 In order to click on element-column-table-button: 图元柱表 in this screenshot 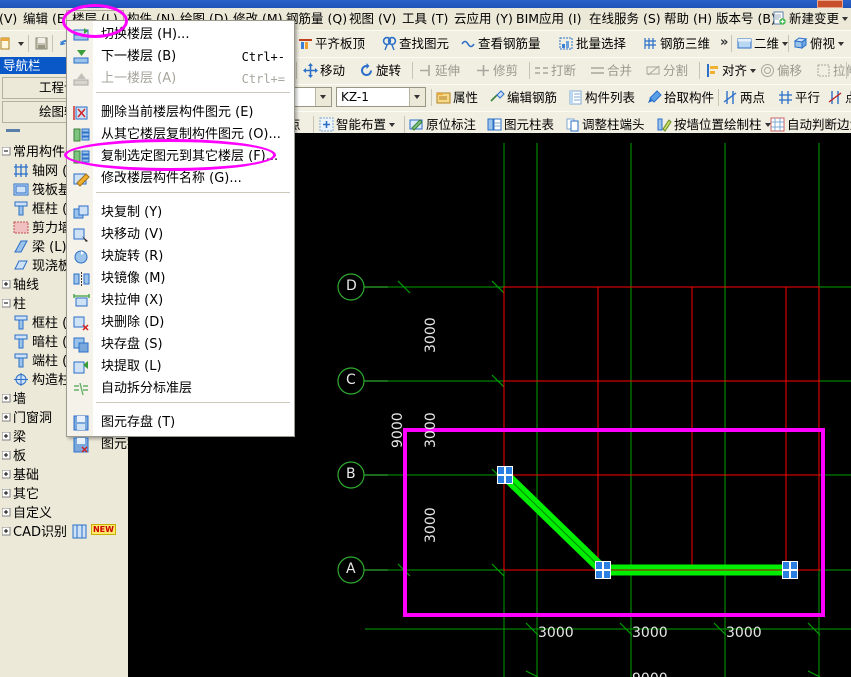, I will do `click(520, 124)`.